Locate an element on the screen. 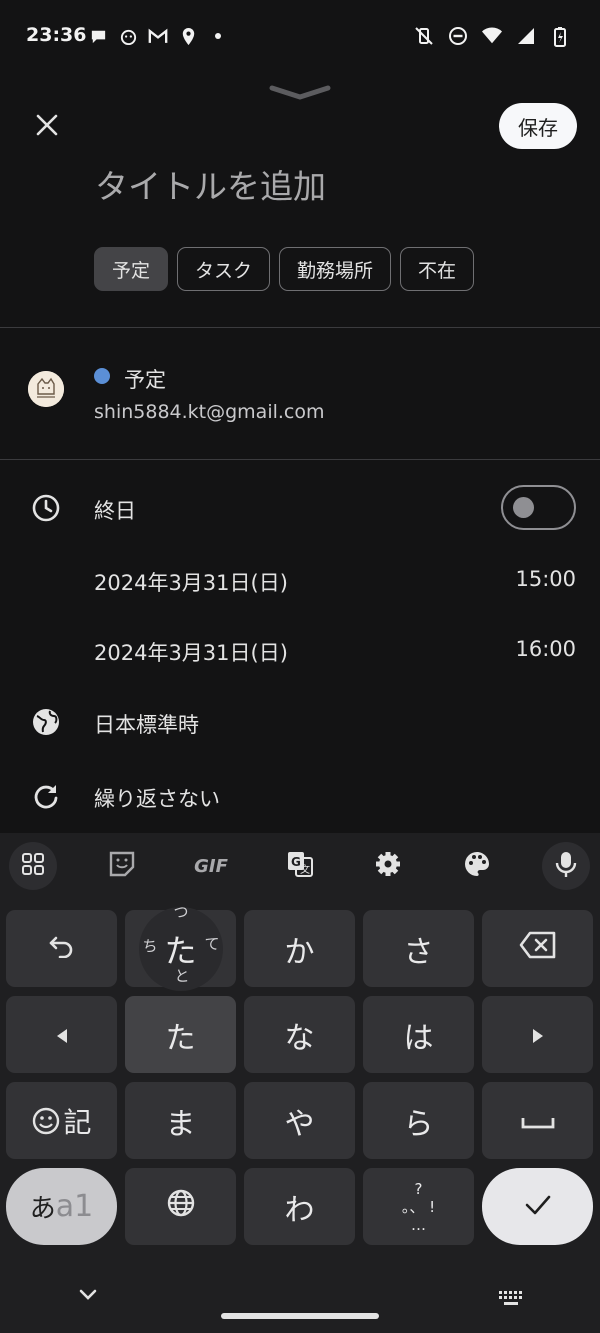 This screenshot has width=600, height=1333. sticker-button is located at coordinates (122, 866).